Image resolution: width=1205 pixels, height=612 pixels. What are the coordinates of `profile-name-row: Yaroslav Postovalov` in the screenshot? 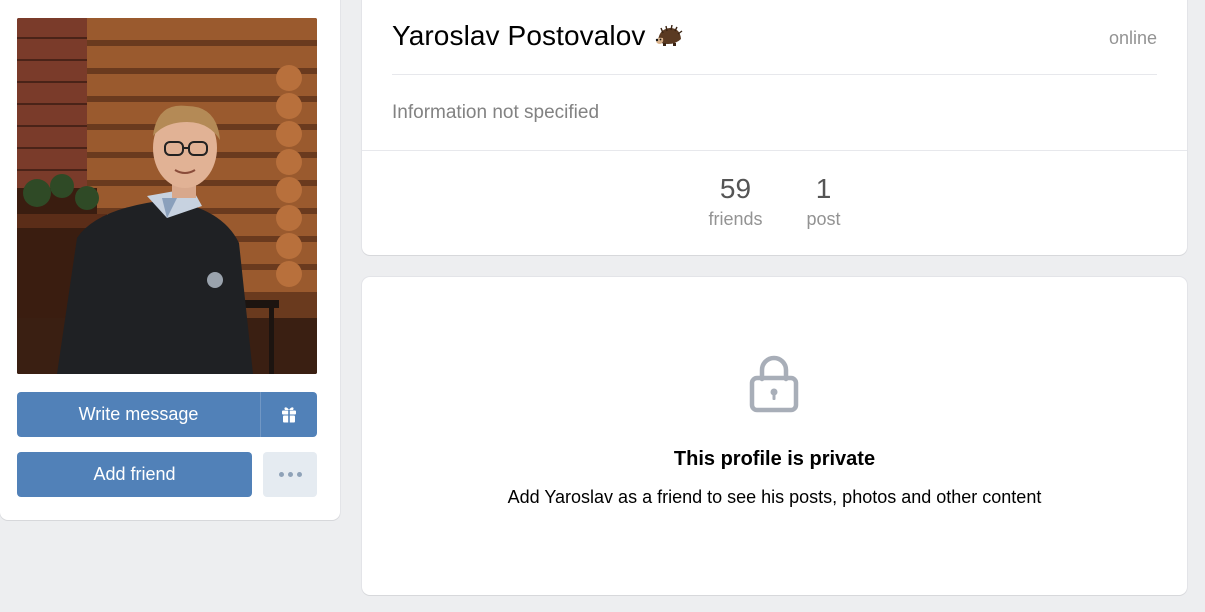 It's located at (538, 36).